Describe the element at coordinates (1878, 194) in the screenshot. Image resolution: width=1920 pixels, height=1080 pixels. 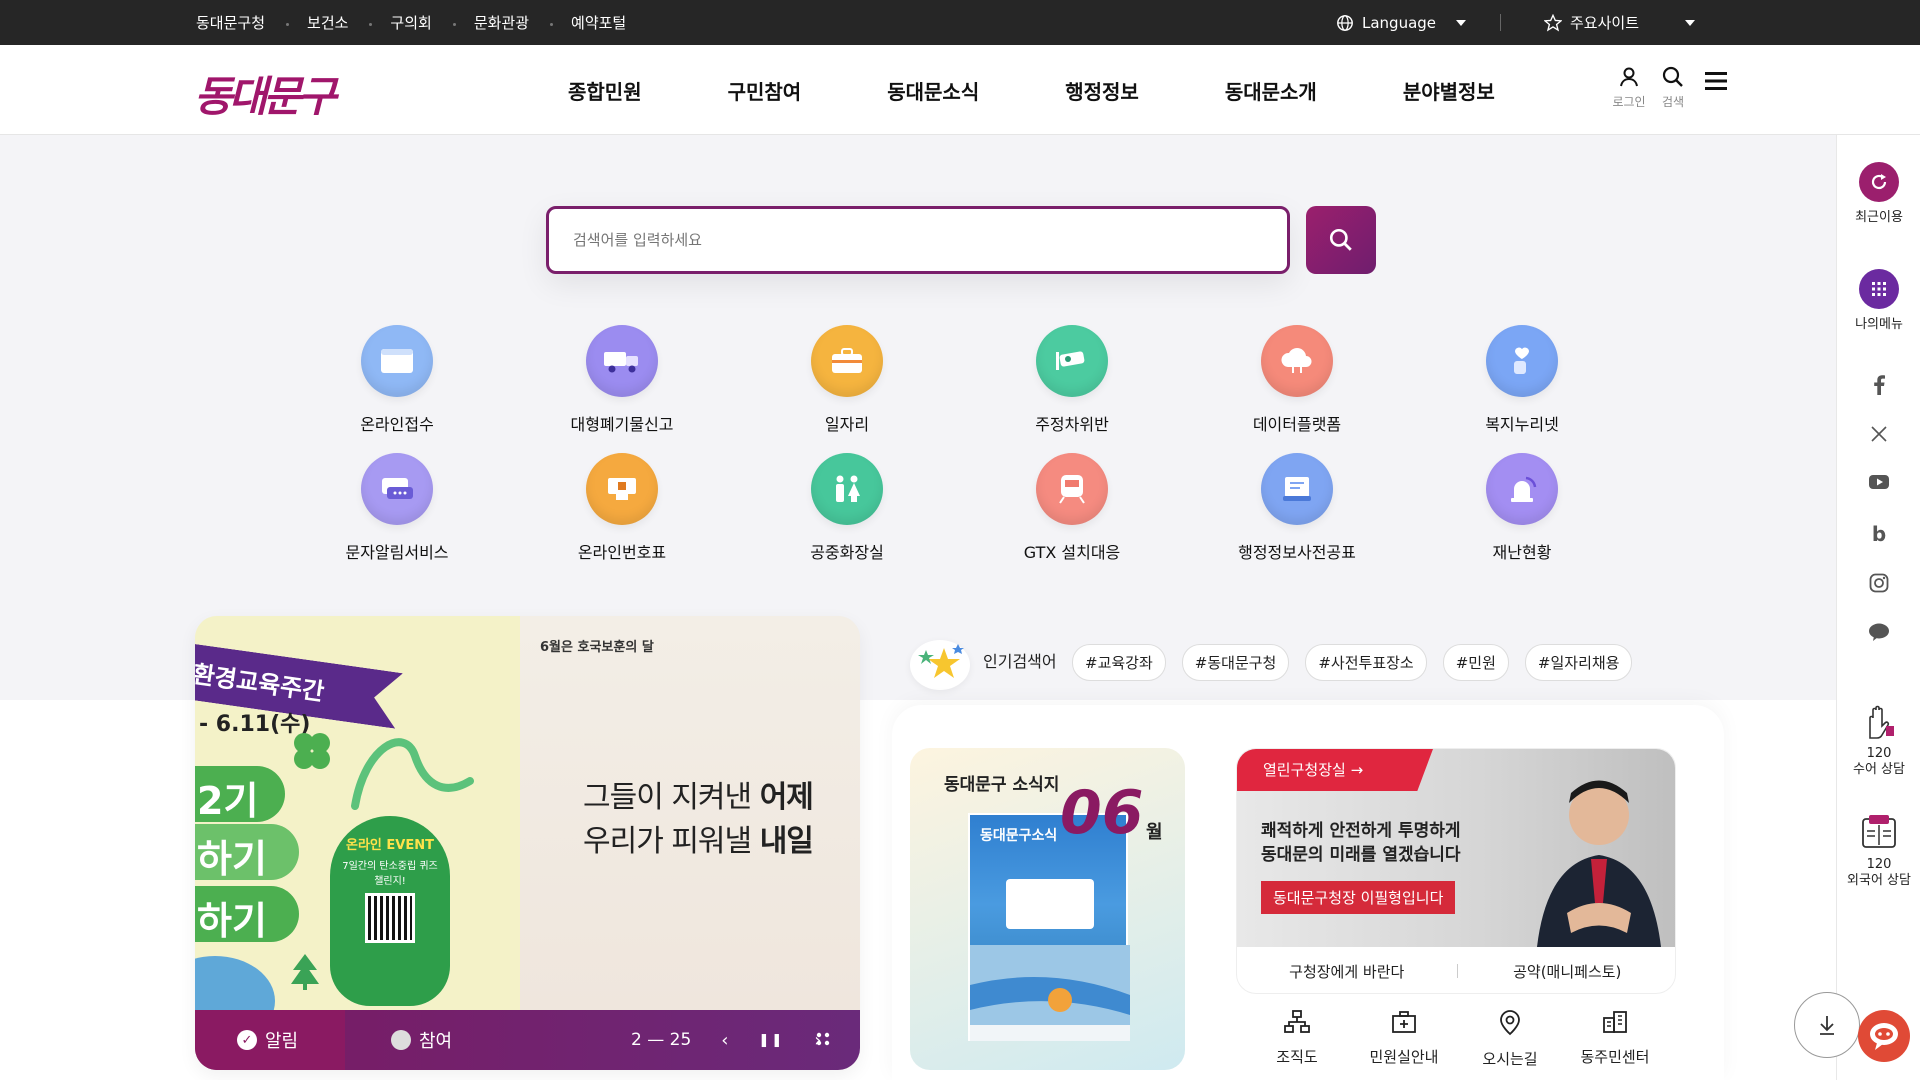
I see `quickbar-recent: 최근이용` at that location.